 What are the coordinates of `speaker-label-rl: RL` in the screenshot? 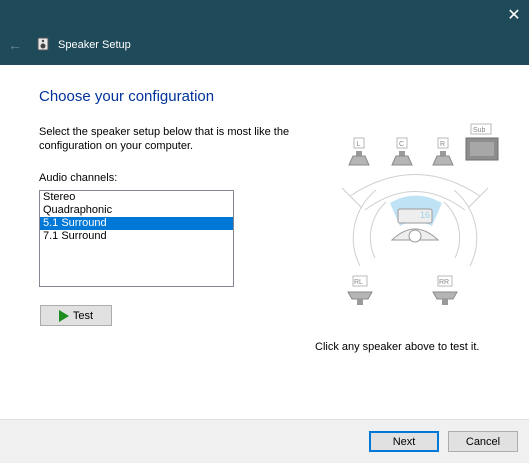 It's located at (358, 282).